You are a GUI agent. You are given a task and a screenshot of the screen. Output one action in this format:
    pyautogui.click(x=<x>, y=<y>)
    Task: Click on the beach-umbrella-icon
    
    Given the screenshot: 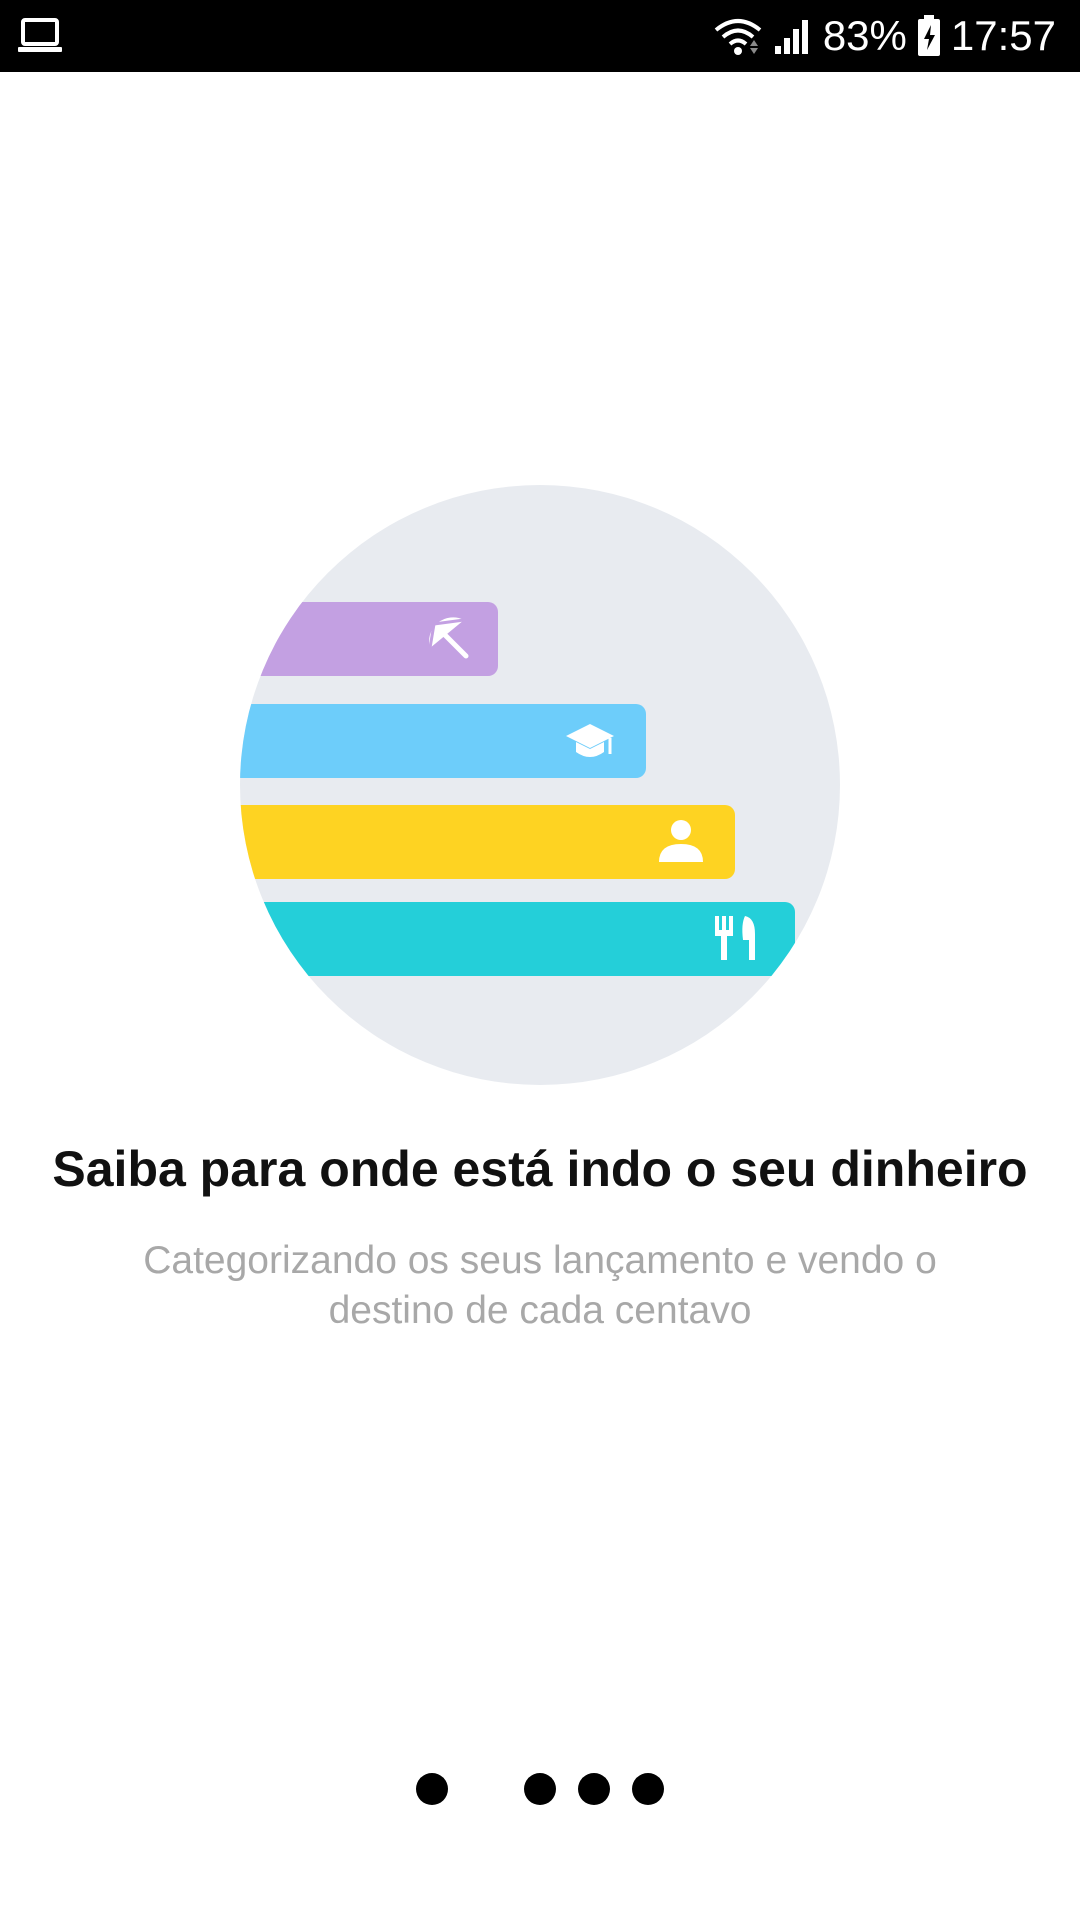 What is the action you would take?
    pyautogui.click(x=448, y=638)
    